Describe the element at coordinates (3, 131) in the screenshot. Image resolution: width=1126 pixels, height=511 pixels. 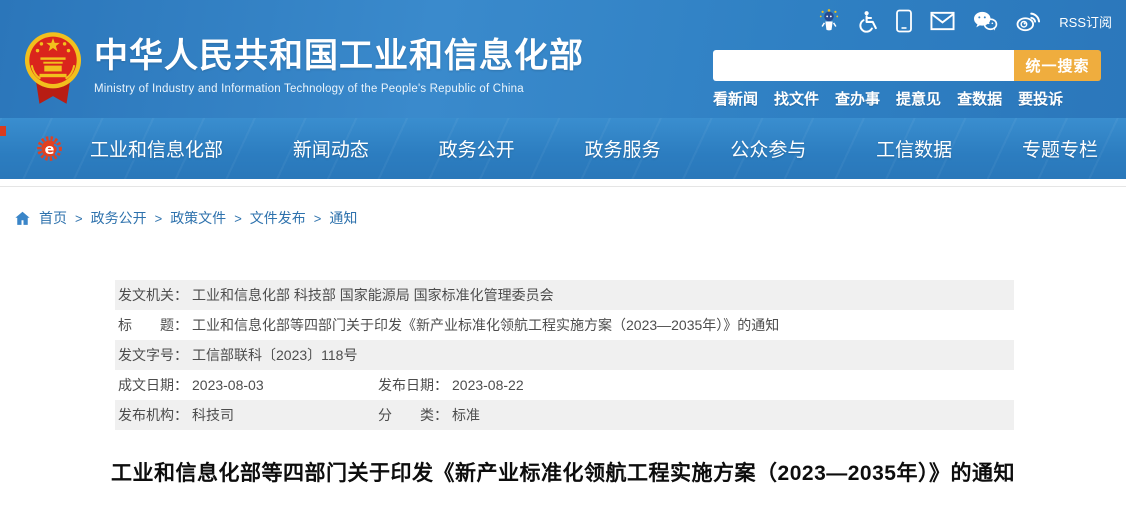
I see `nav-corner-marker` at that location.